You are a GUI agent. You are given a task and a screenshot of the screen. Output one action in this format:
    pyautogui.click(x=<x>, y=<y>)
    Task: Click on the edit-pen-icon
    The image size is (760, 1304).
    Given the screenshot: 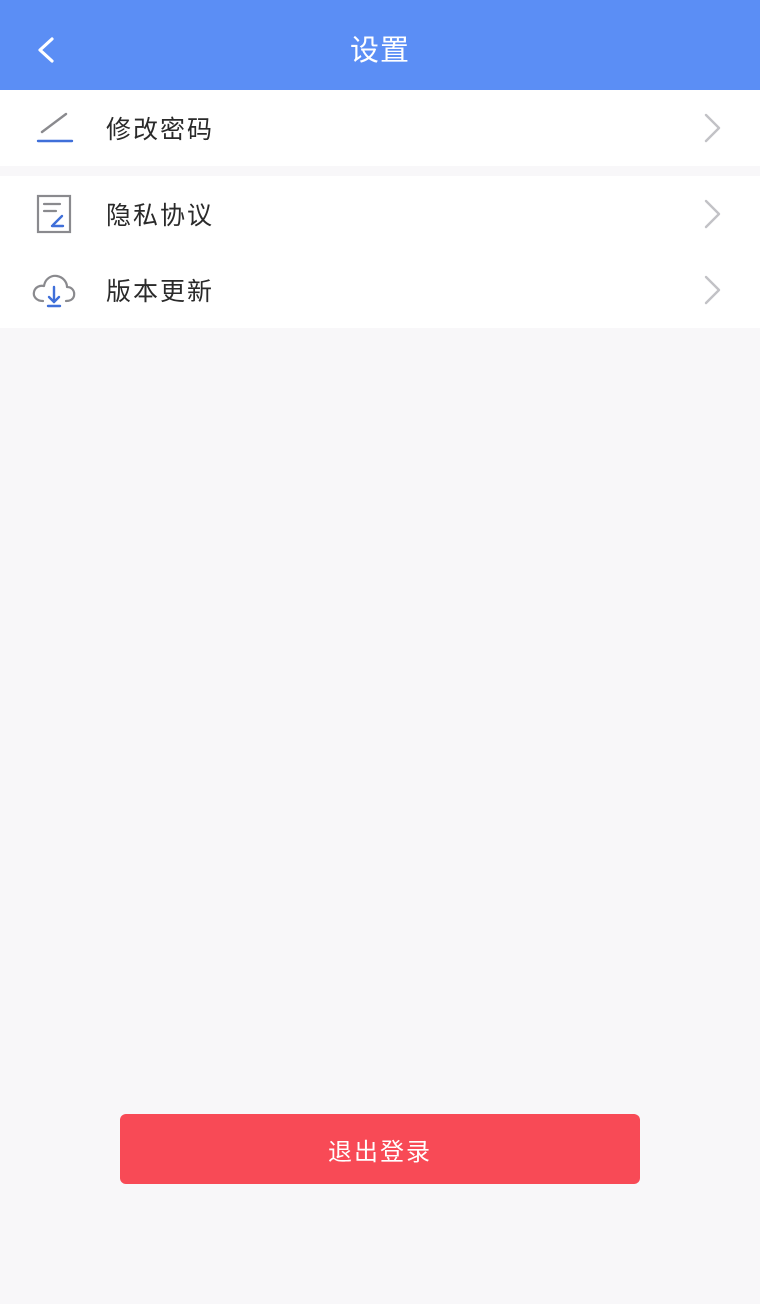 What is the action you would take?
    pyautogui.click(x=54, y=128)
    